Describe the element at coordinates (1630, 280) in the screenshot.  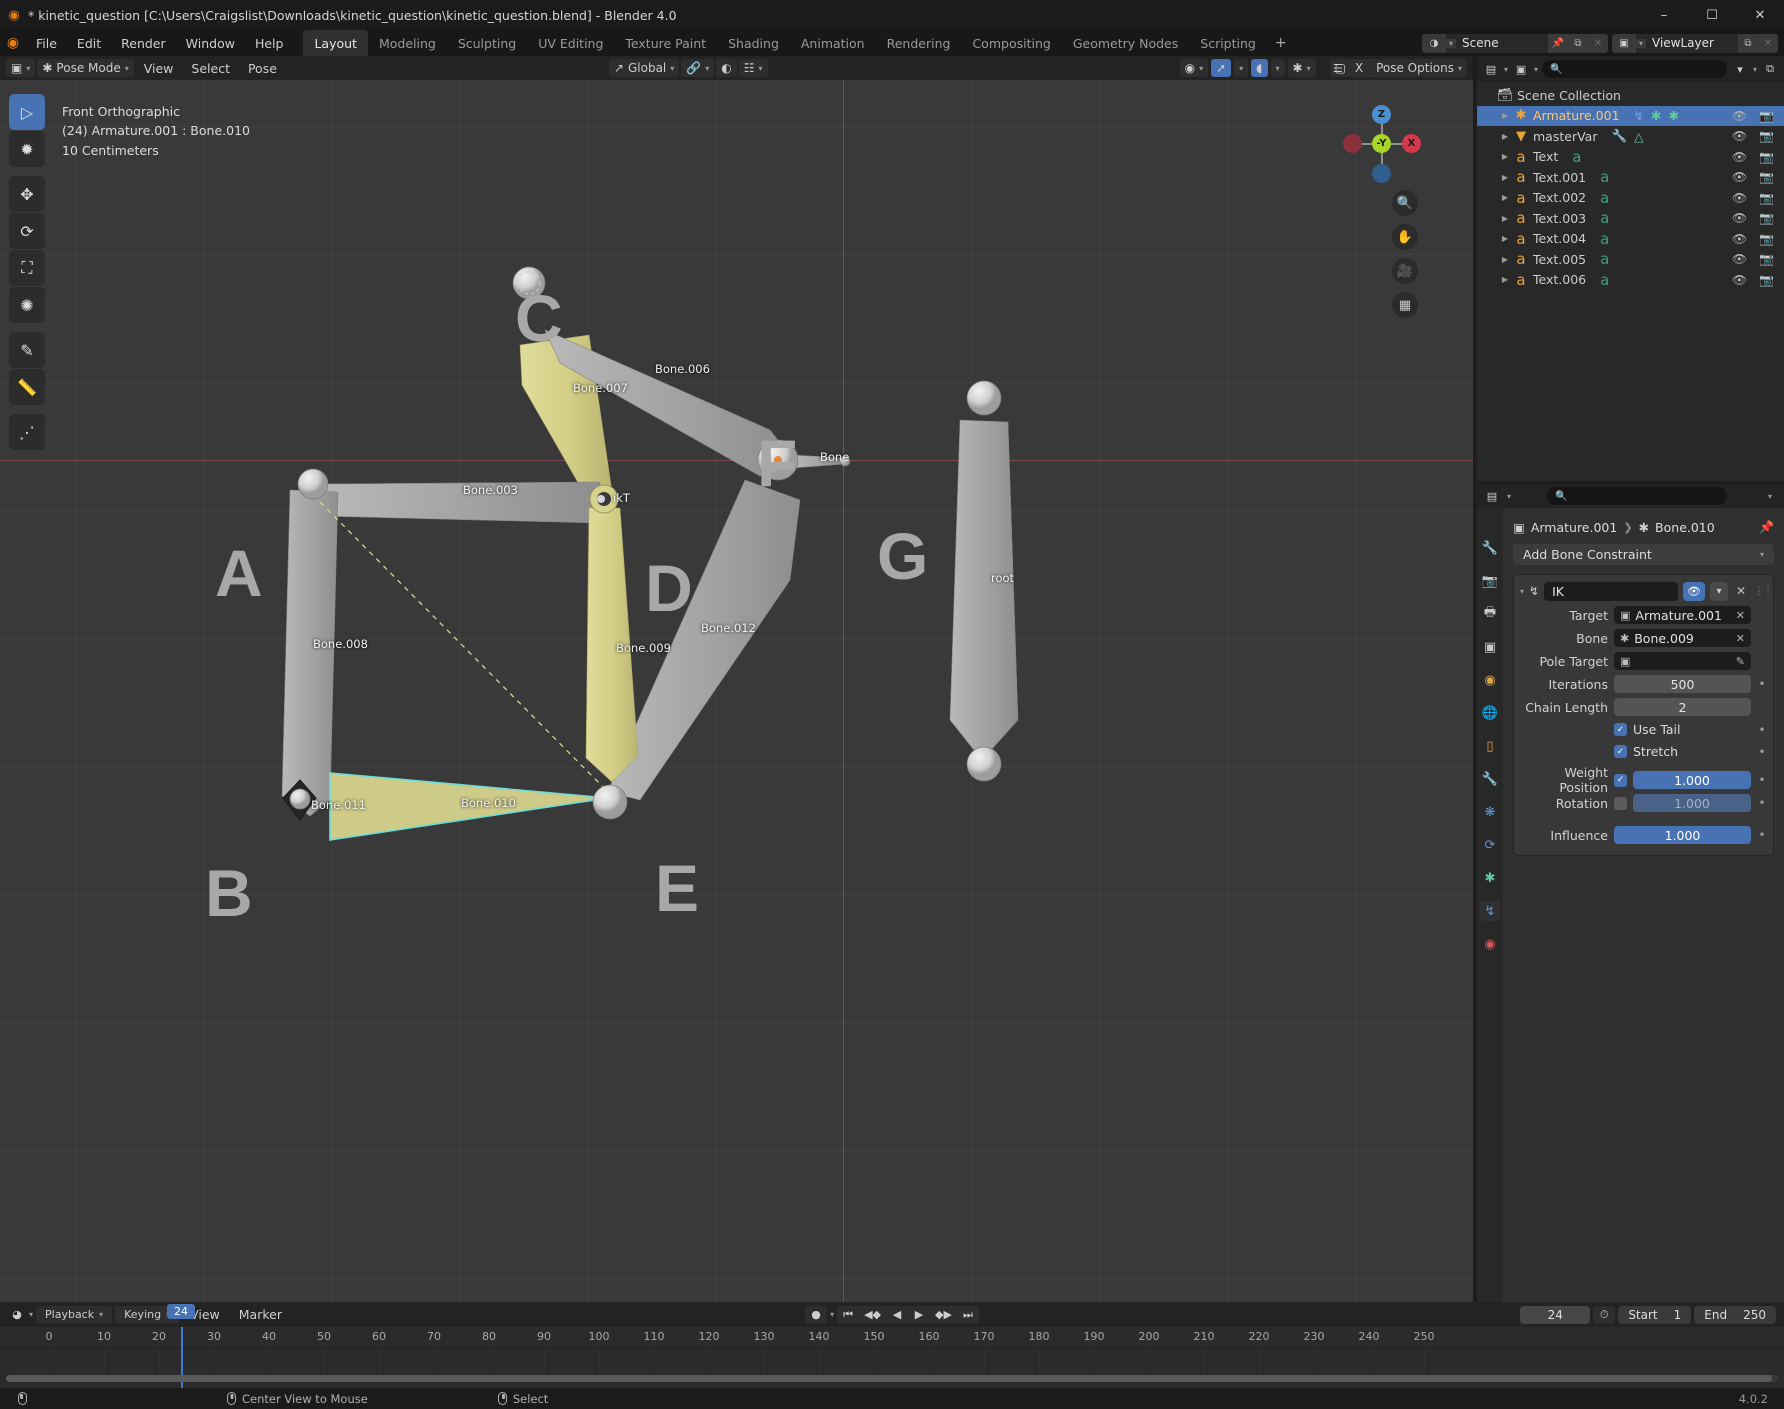
I see `outliner-row-text-006: ▶ a Text.006 a 👁 📷` at that location.